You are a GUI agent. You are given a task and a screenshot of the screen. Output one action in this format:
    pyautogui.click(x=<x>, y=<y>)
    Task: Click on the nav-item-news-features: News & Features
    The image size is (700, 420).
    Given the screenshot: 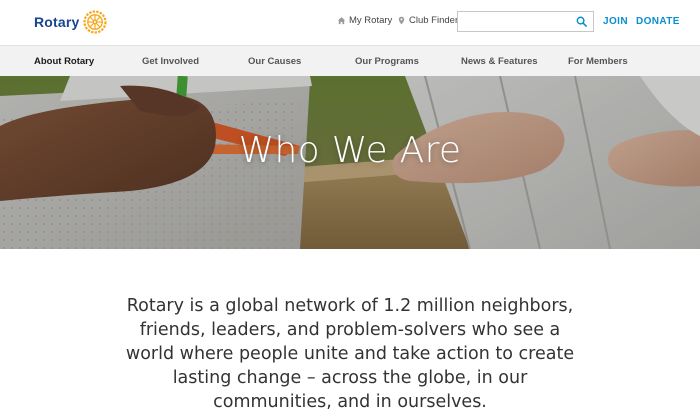 What is the action you would take?
    pyautogui.click(x=499, y=61)
    